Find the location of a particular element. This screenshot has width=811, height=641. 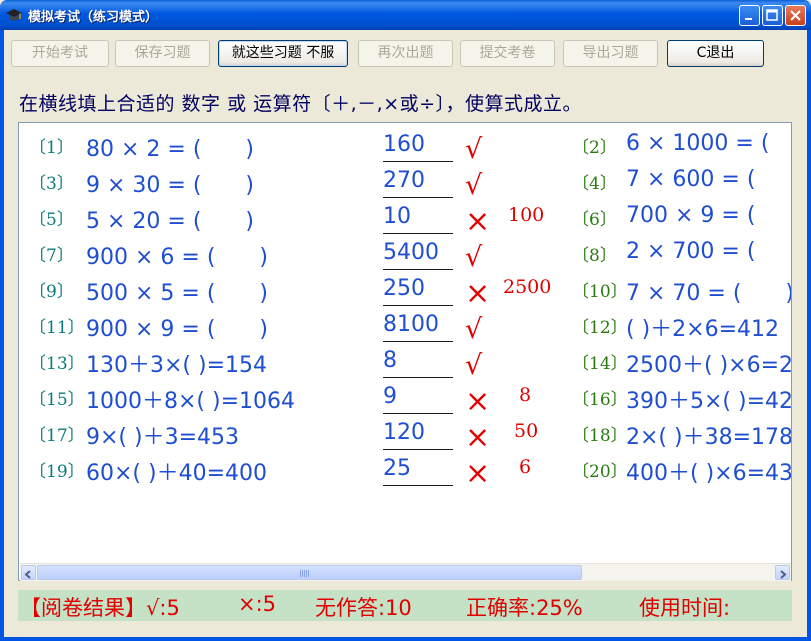

correct-answer: 50 is located at coordinates (526, 431).